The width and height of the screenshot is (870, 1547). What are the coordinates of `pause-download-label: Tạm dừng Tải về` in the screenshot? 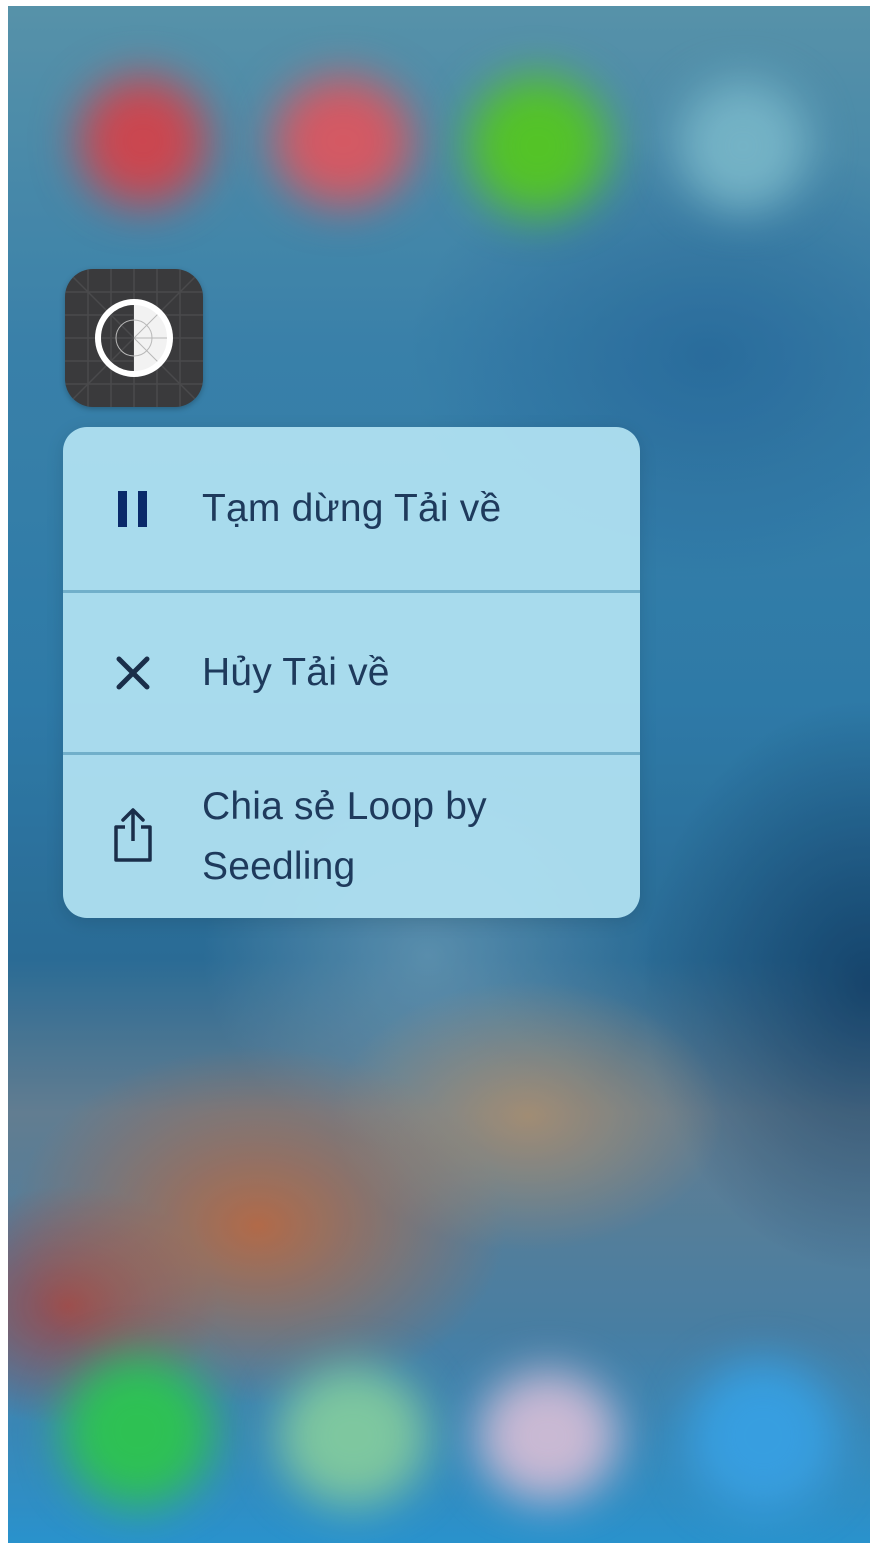 It's located at (352, 508).